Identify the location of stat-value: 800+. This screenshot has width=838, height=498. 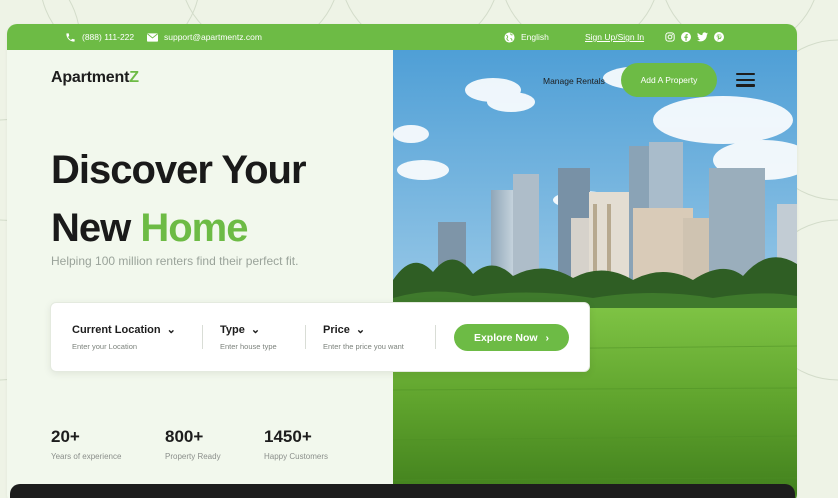
(184, 436).